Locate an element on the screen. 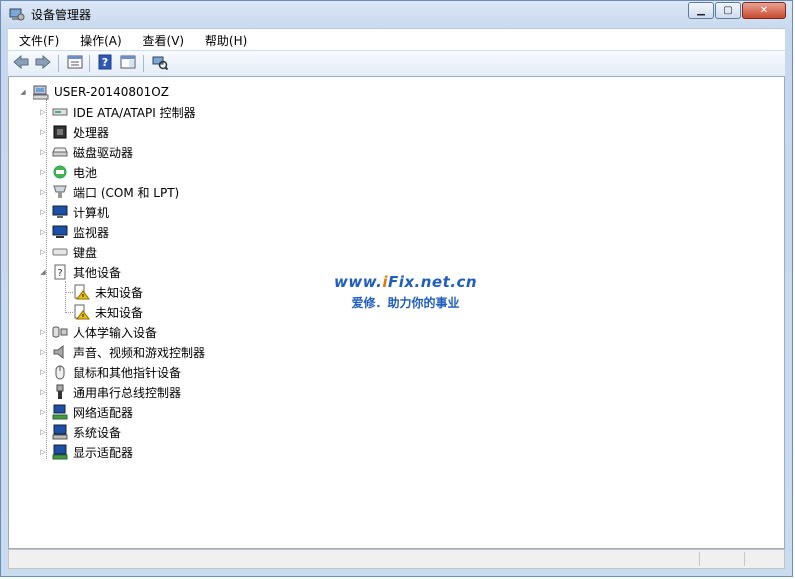 This screenshot has width=795, height=579. menu-help: 帮助(H) is located at coordinates (223, 39).